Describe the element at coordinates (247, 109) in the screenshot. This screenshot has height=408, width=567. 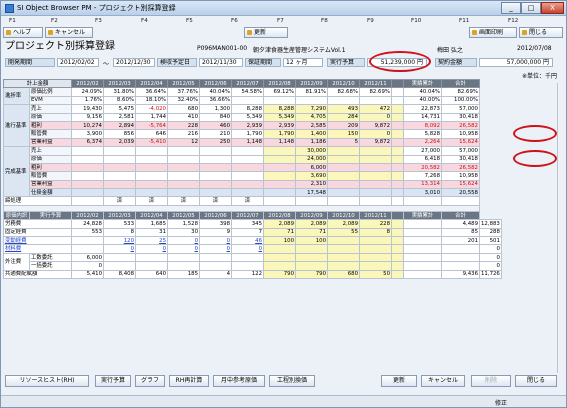
I see `value-cell: 8,288` at that location.